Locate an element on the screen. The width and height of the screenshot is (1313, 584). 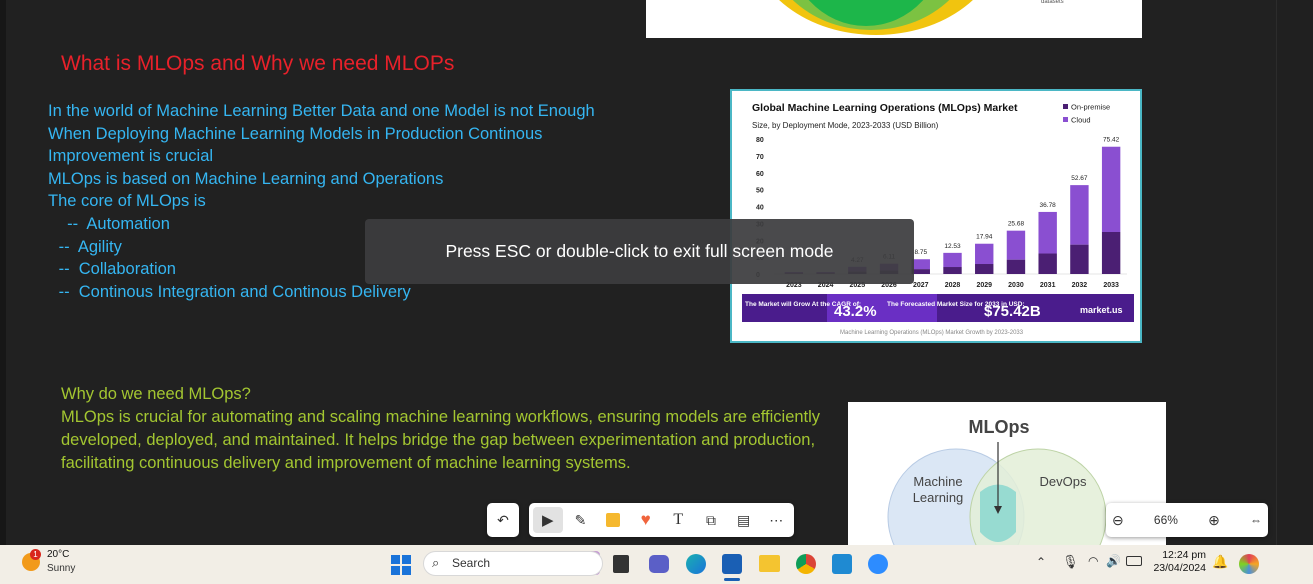
wifi-icon: ◠ is located at coordinates (1093, 561).